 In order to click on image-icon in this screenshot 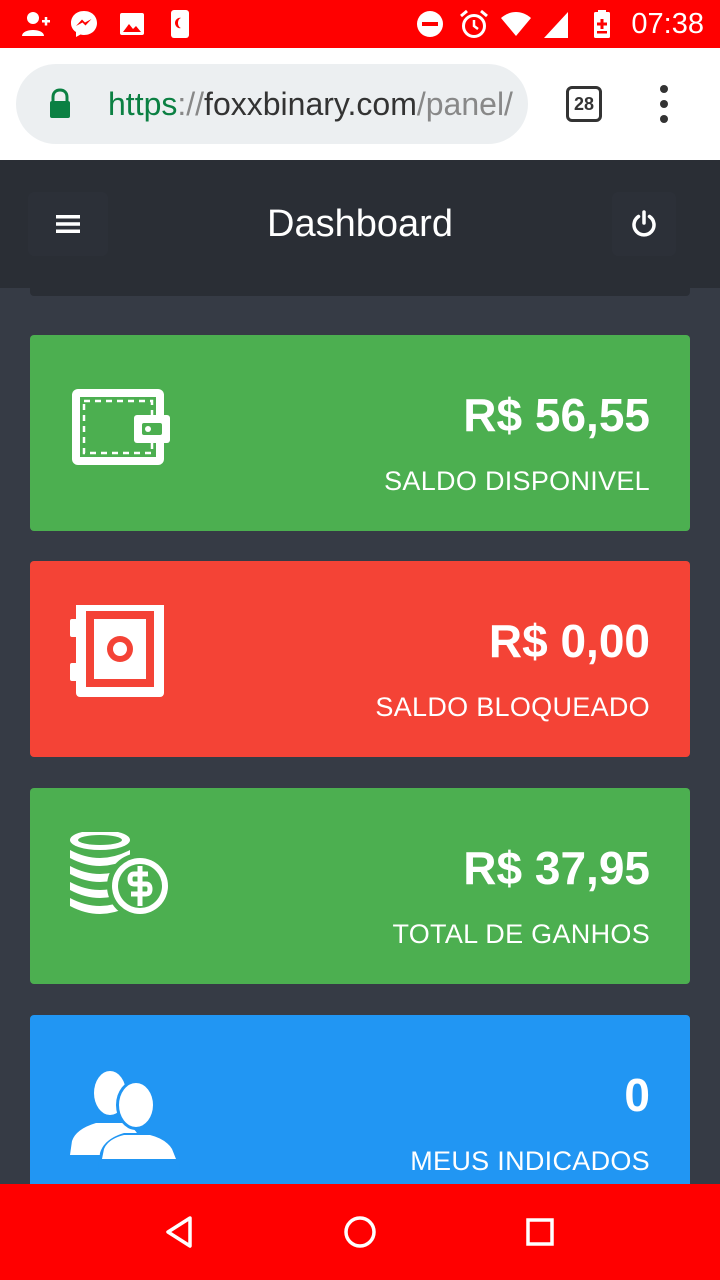, I will do `click(132, 24)`.